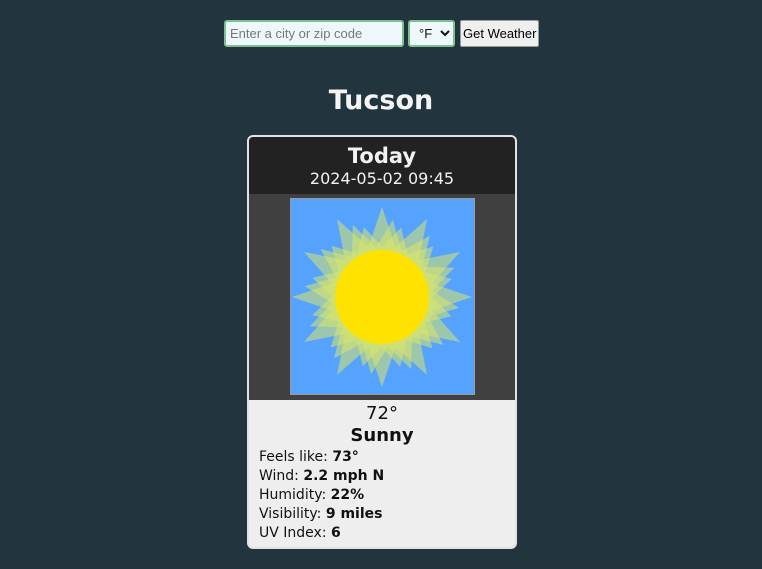  I want to click on search-bar: °F °C Get Weather, so click(381, 33).